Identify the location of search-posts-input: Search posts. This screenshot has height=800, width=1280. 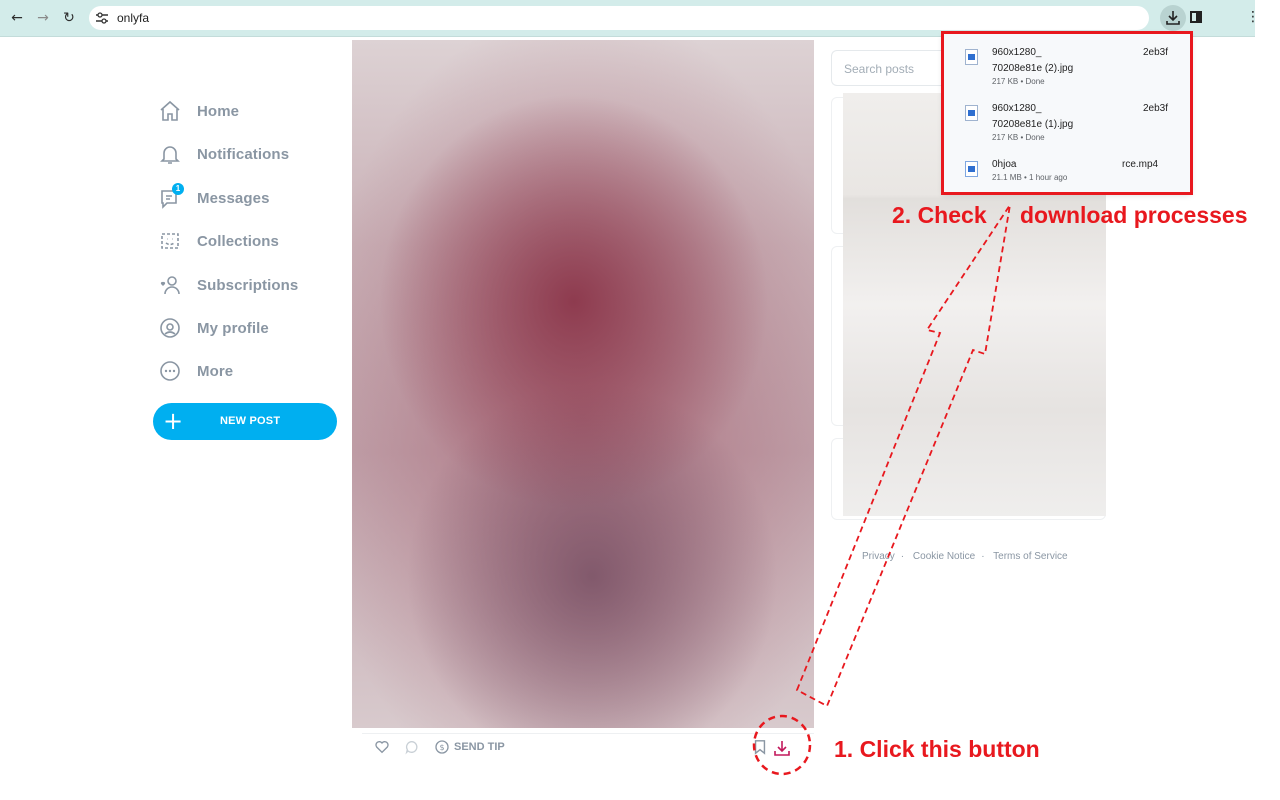
(887, 68).